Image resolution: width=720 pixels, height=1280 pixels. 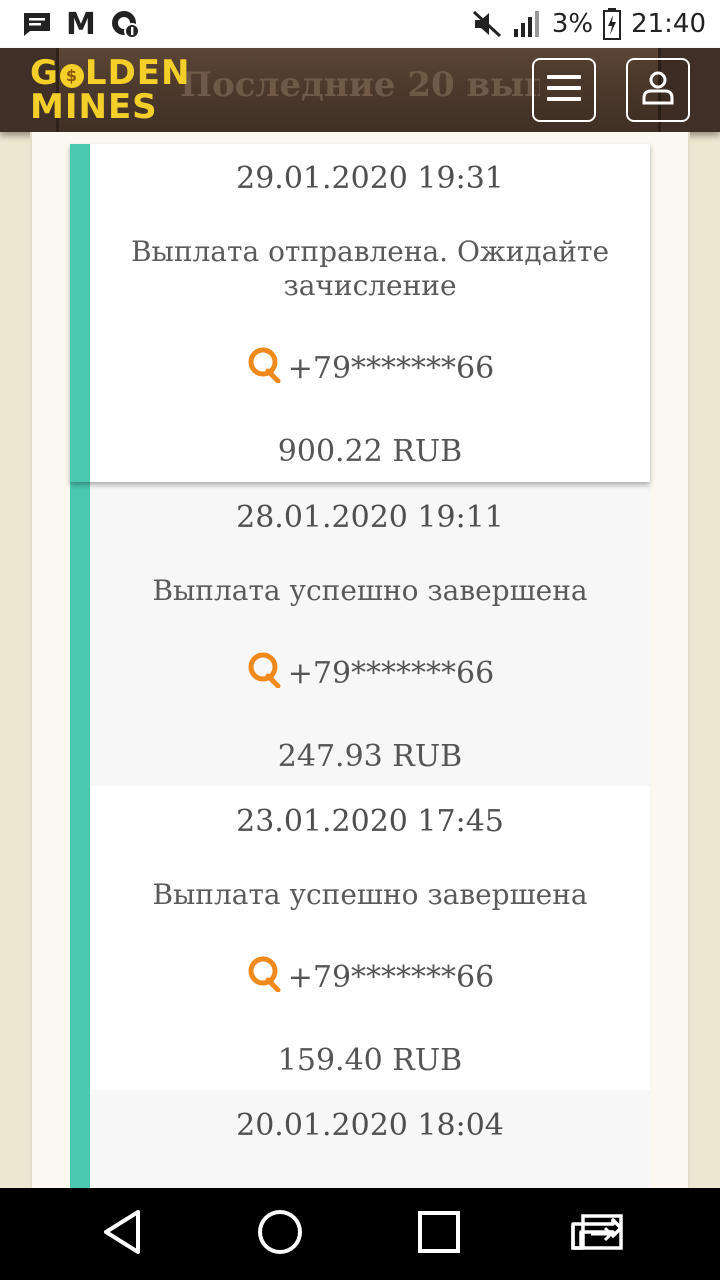 I want to click on golden-mines-logo: G $ LDEN MINES, so click(x=115, y=91).